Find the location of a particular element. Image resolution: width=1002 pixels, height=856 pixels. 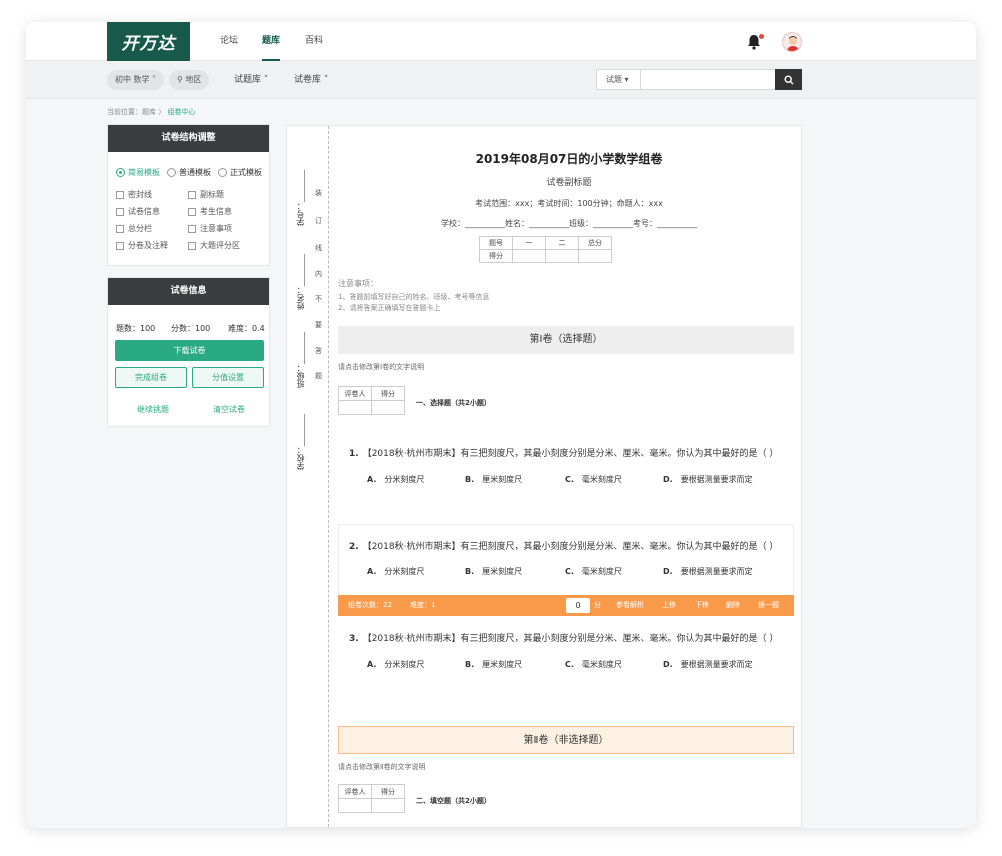

download-paper-button: 下载试卷 is located at coordinates (189, 350).